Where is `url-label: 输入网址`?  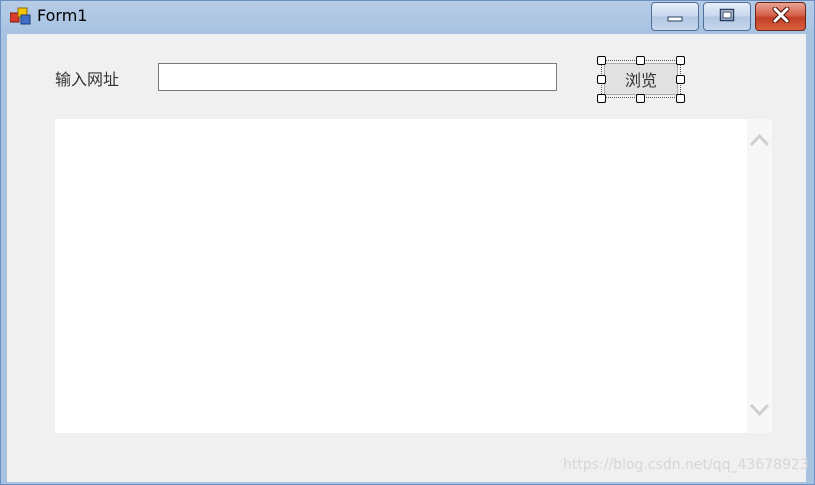 url-label: 输入网址 is located at coordinates (87, 79).